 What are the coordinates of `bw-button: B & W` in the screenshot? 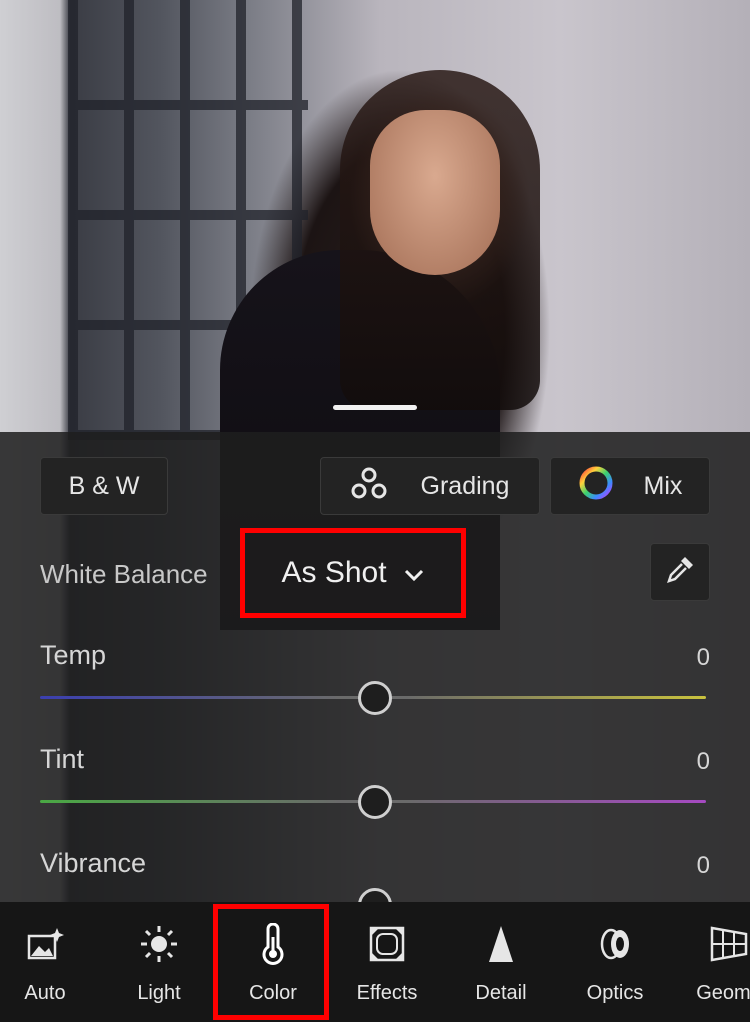 It's located at (104, 486).